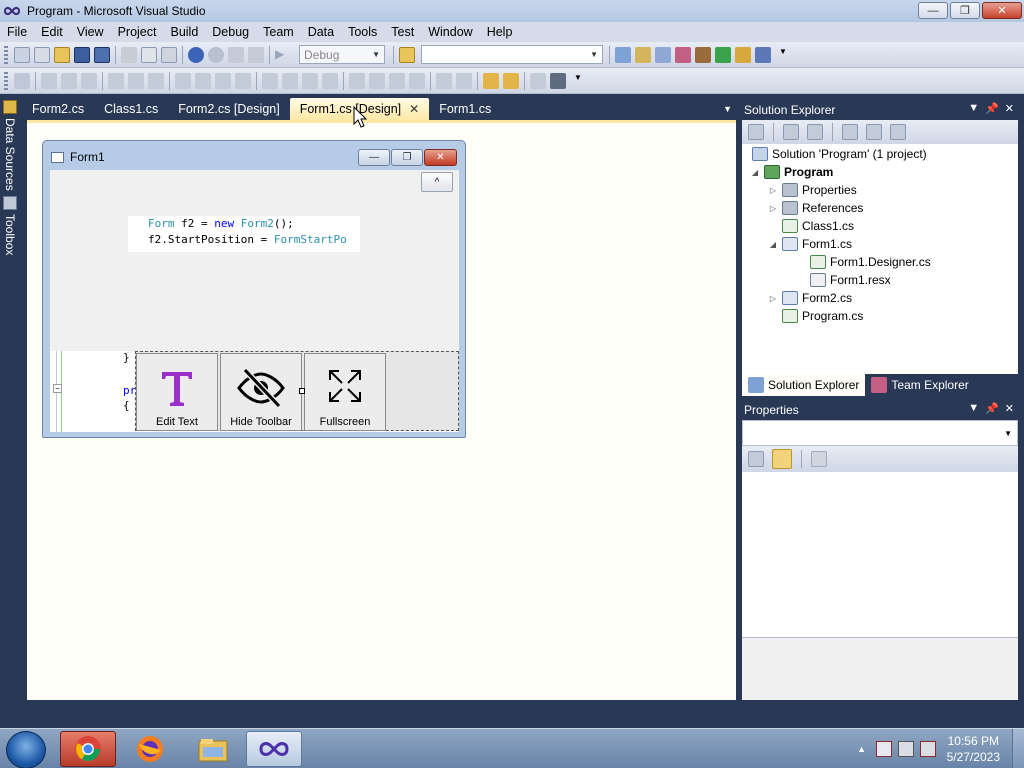 The height and width of the screenshot is (768, 1024). What do you see at coordinates (850, 132) in the screenshot?
I see `view-code-icon` at bounding box center [850, 132].